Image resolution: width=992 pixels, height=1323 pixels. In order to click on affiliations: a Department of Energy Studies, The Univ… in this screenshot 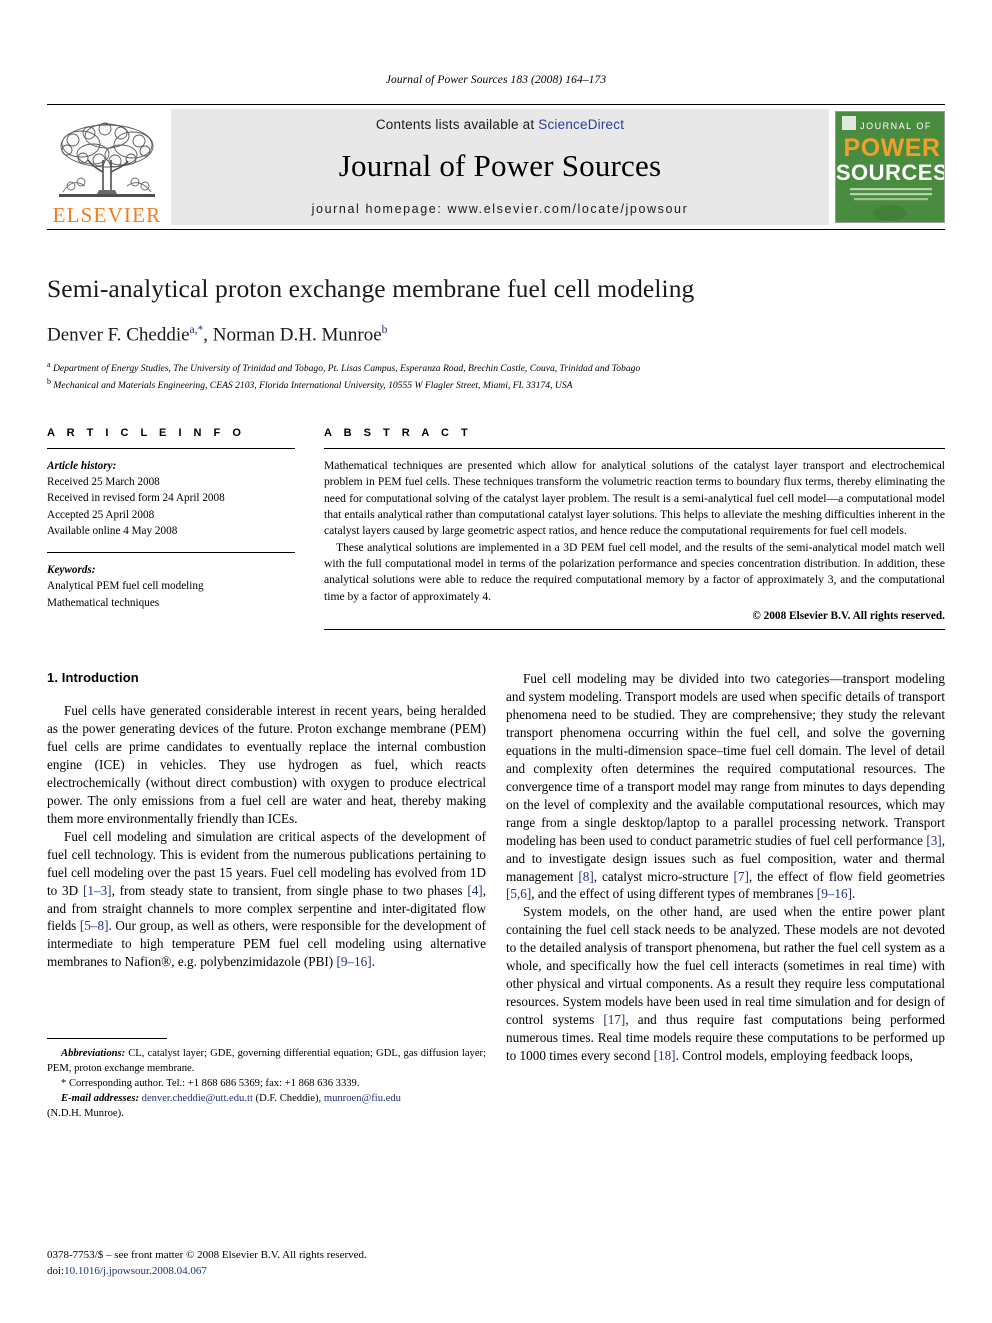, I will do `click(496, 376)`.